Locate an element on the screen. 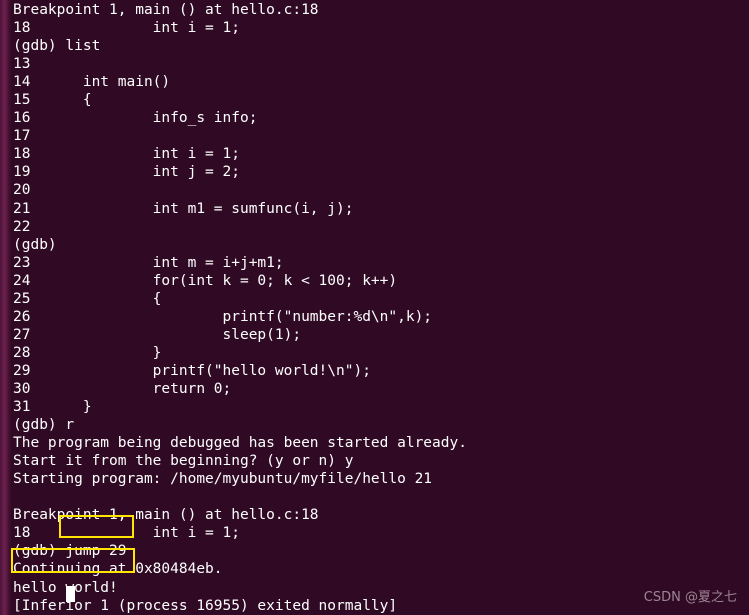 The width and height of the screenshot is (749, 615). terminal-line: 19 int j = 2; is located at coordinates (126, 172).